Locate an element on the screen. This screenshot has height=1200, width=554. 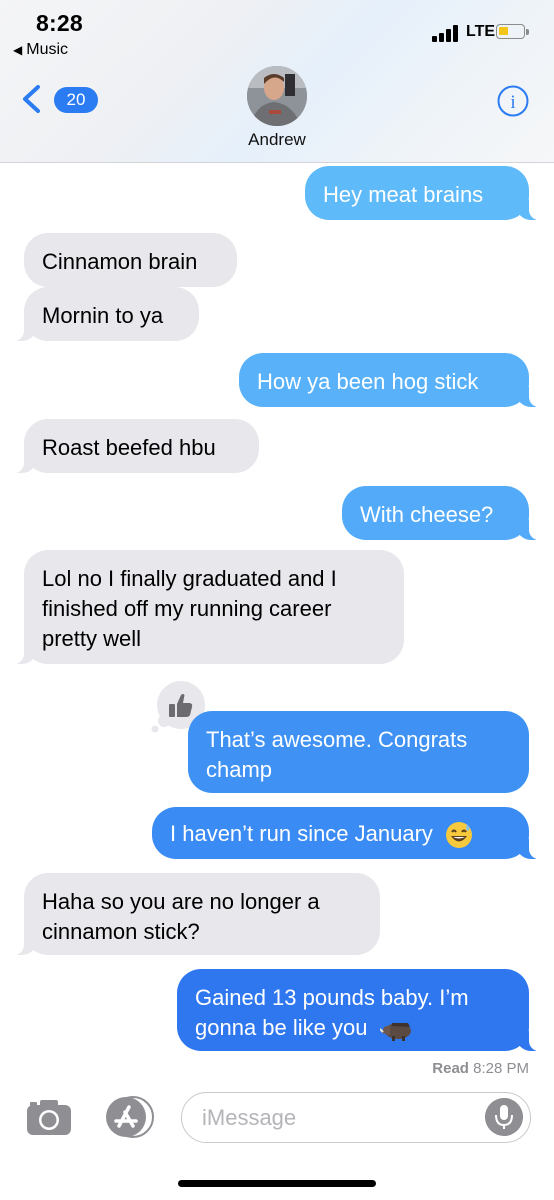
message-bubble-outgoing: That’s awesome. Congrats champ is located at coordinates (358, 752).